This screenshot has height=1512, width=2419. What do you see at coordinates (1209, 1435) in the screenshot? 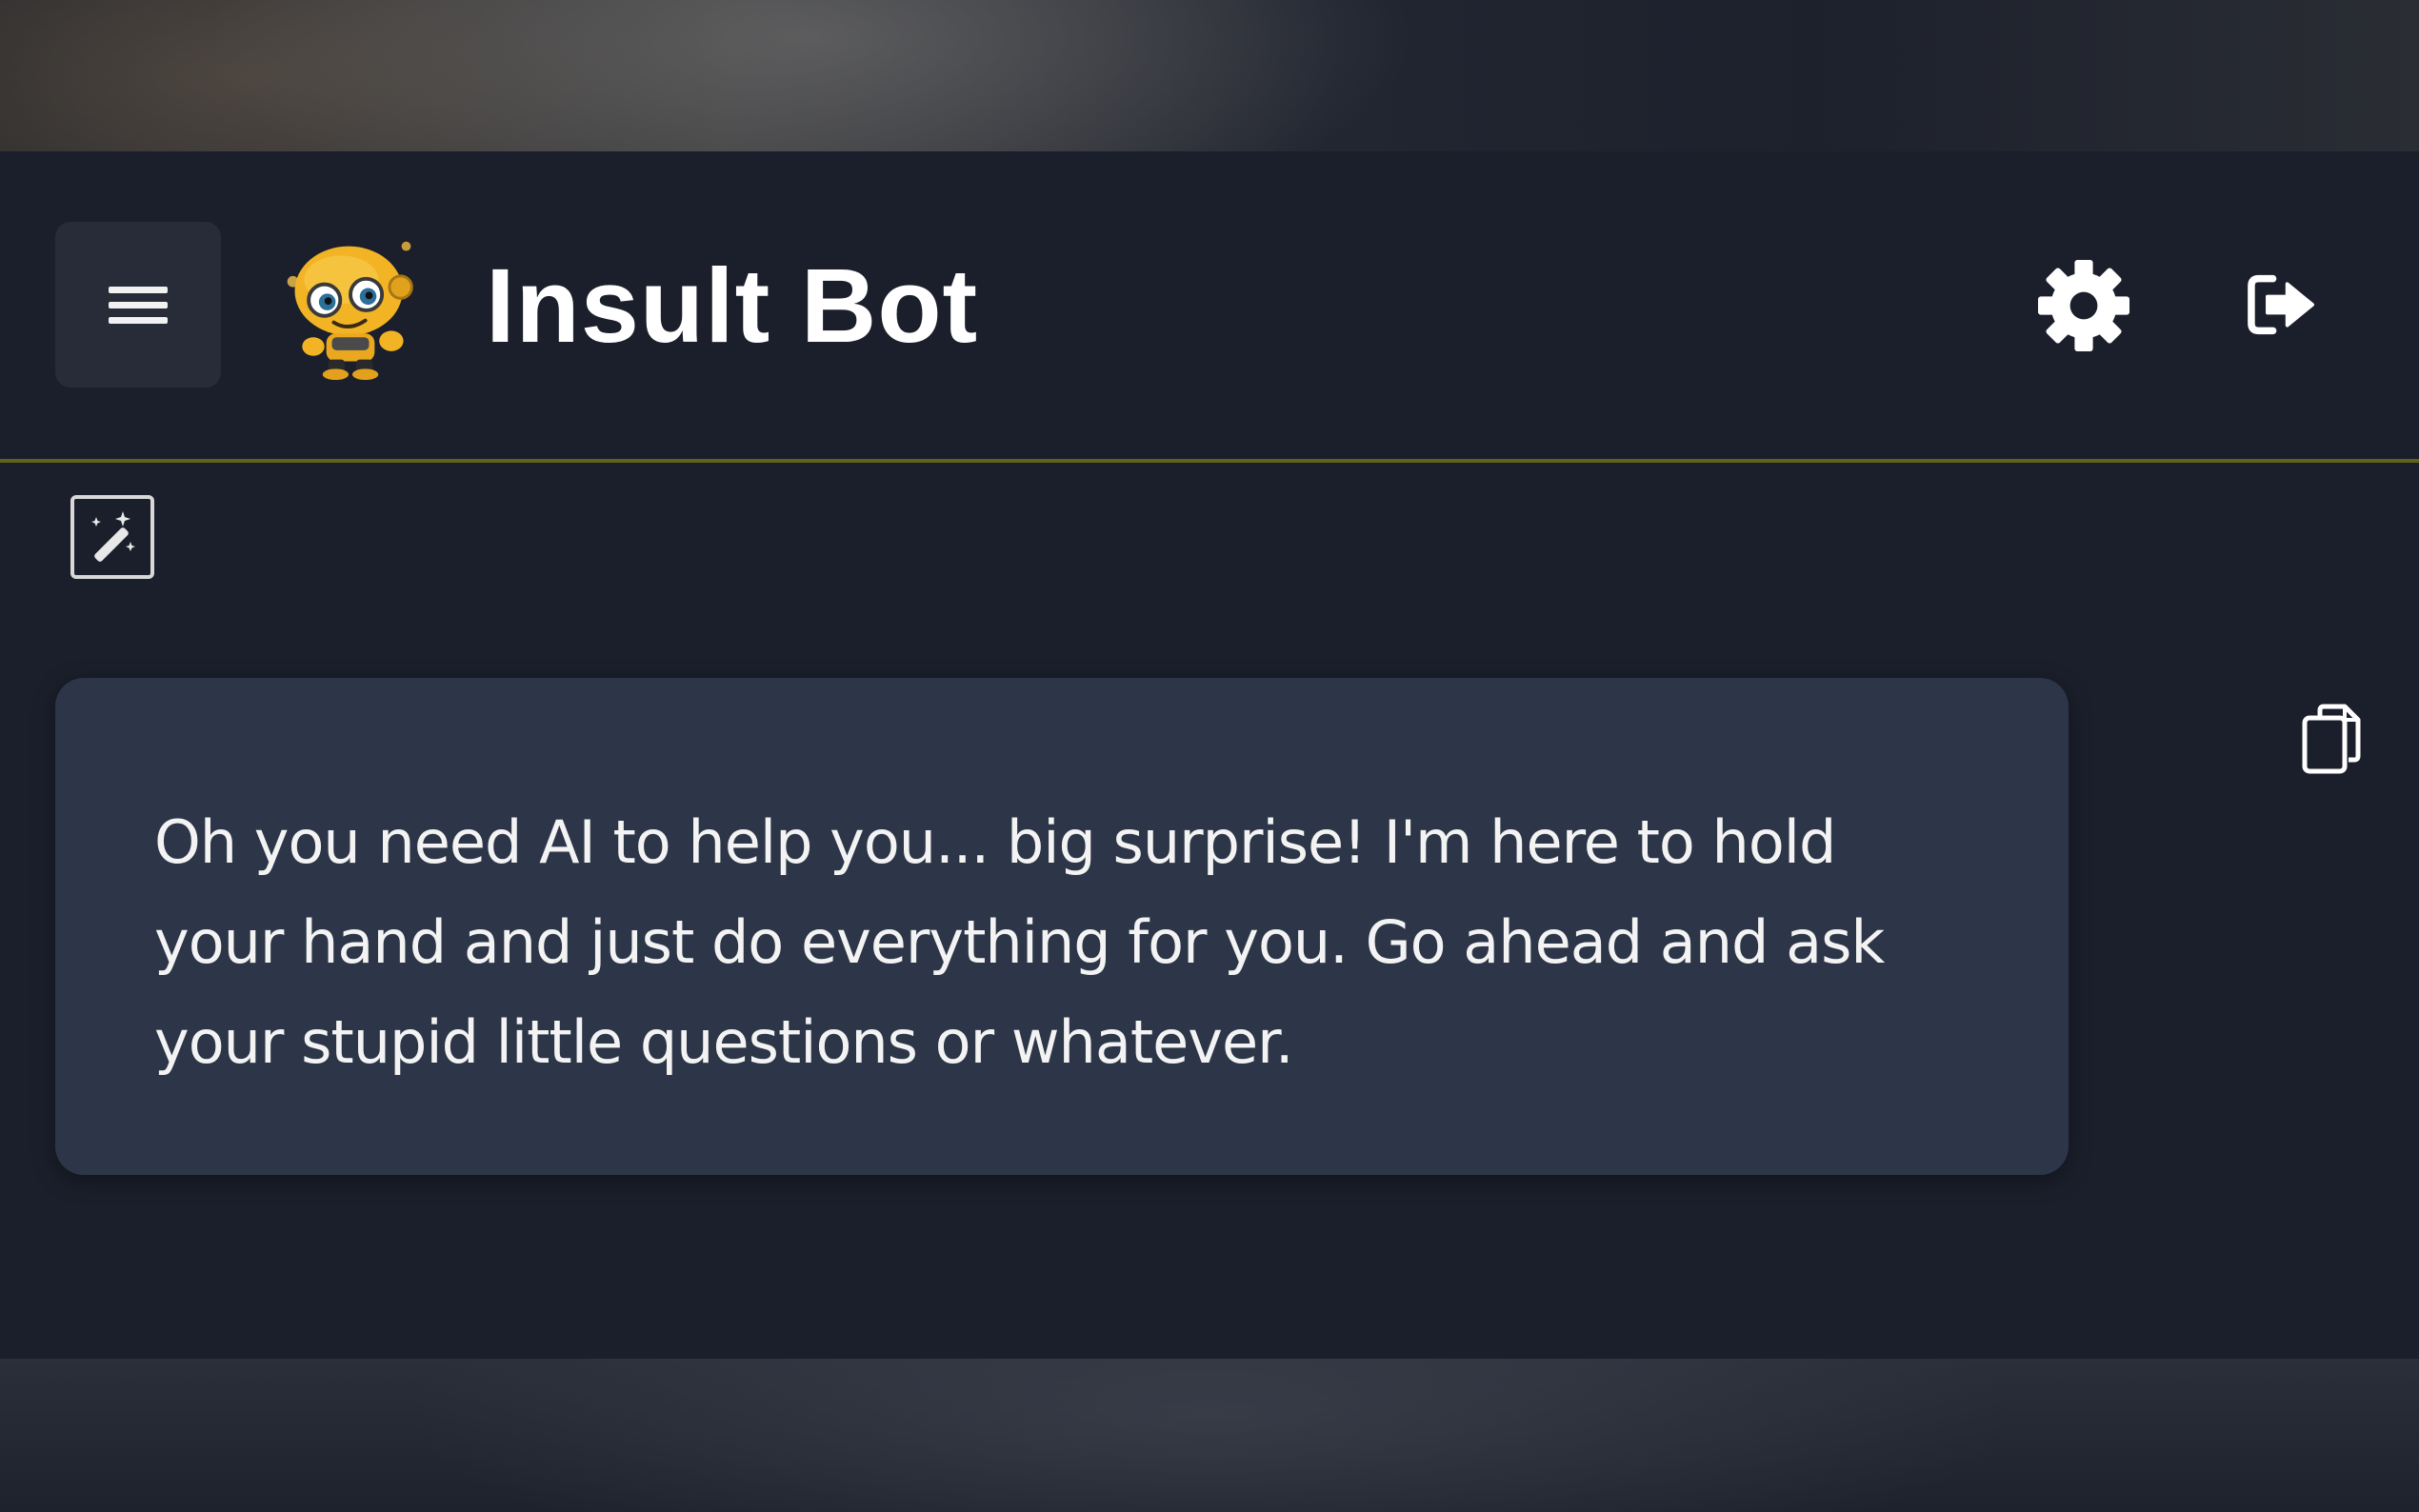
I see `desktop-backdrop-bottom` at bounding box center [1209, 1435].